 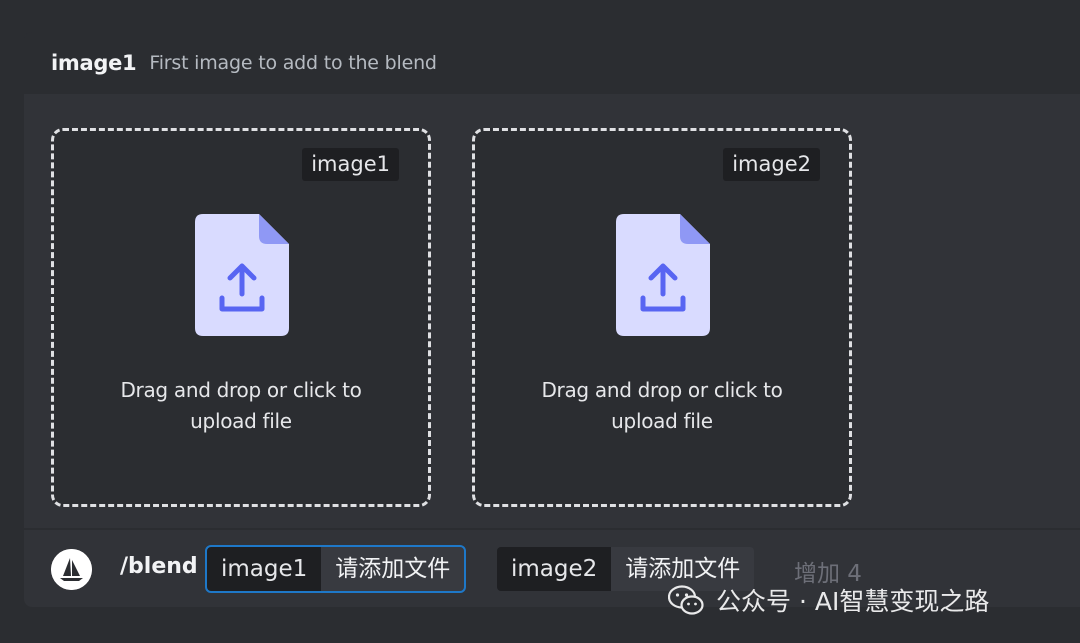 I want to click on midjourney-sailboat-icon, so click(x=71, y=569).